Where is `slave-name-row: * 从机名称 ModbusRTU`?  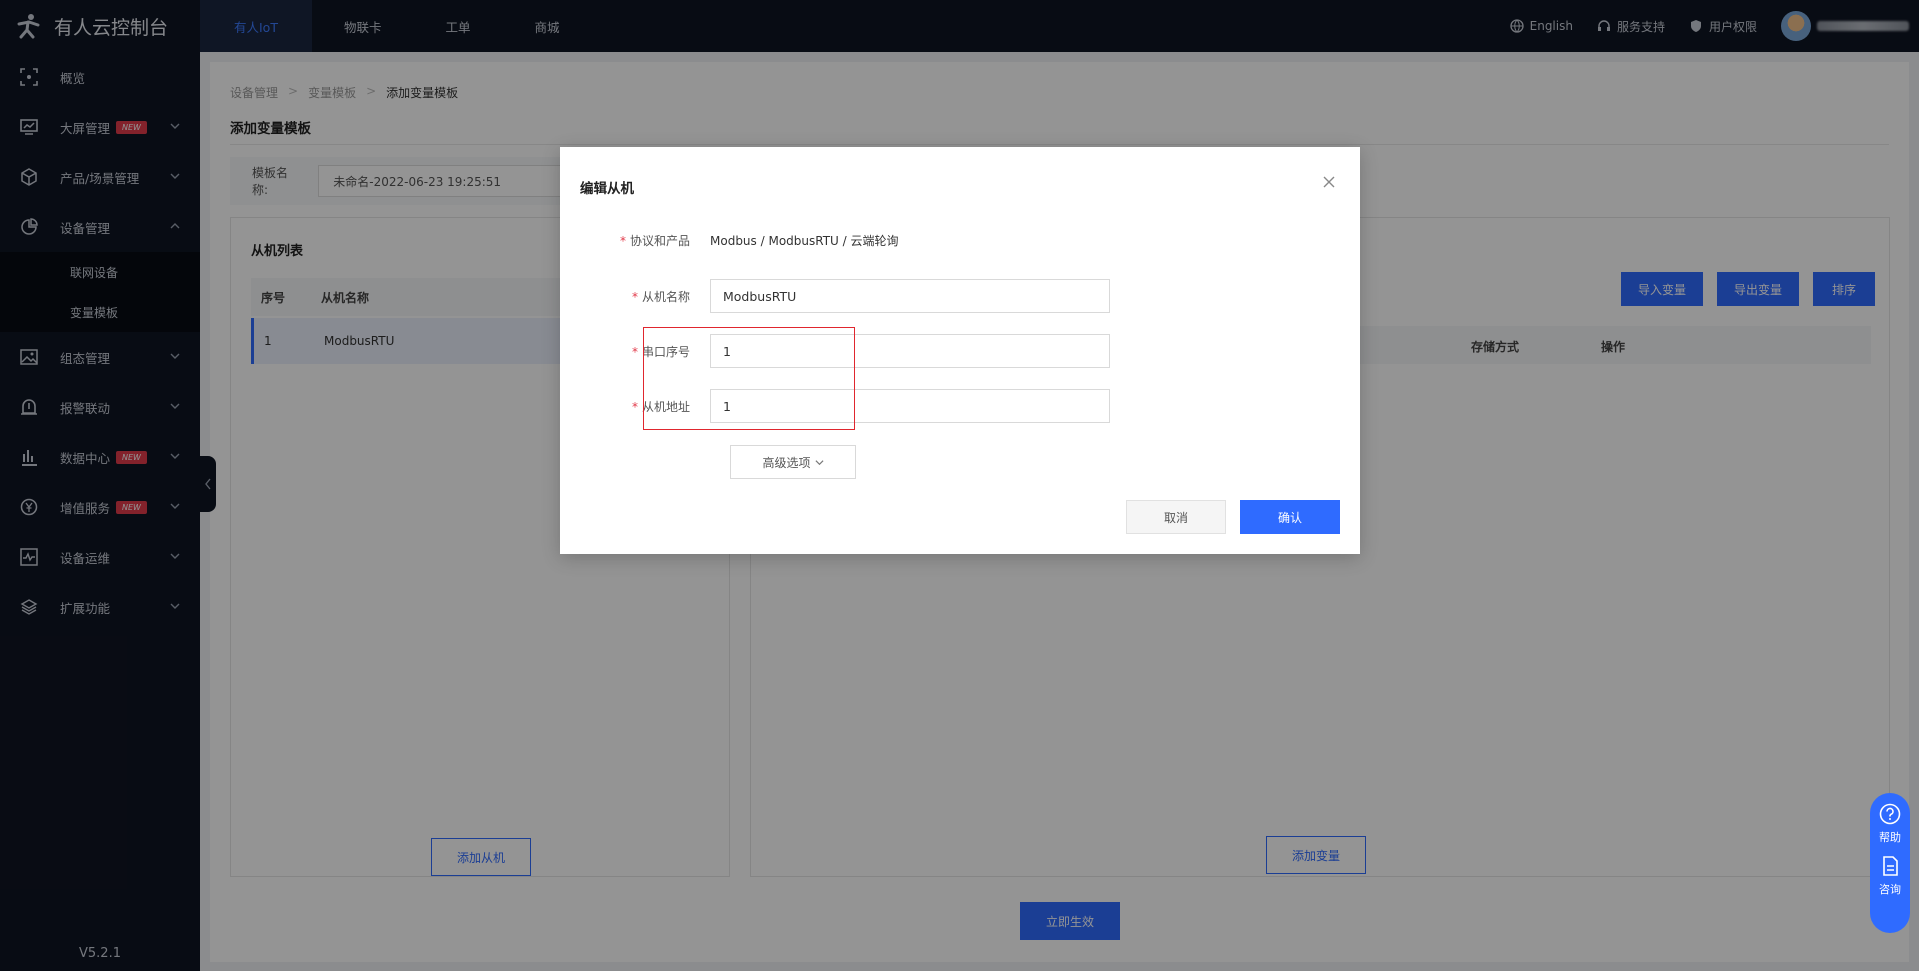
slave-name-row: * 从机名称 ModbusRTU is located at coordinates (960, 296).